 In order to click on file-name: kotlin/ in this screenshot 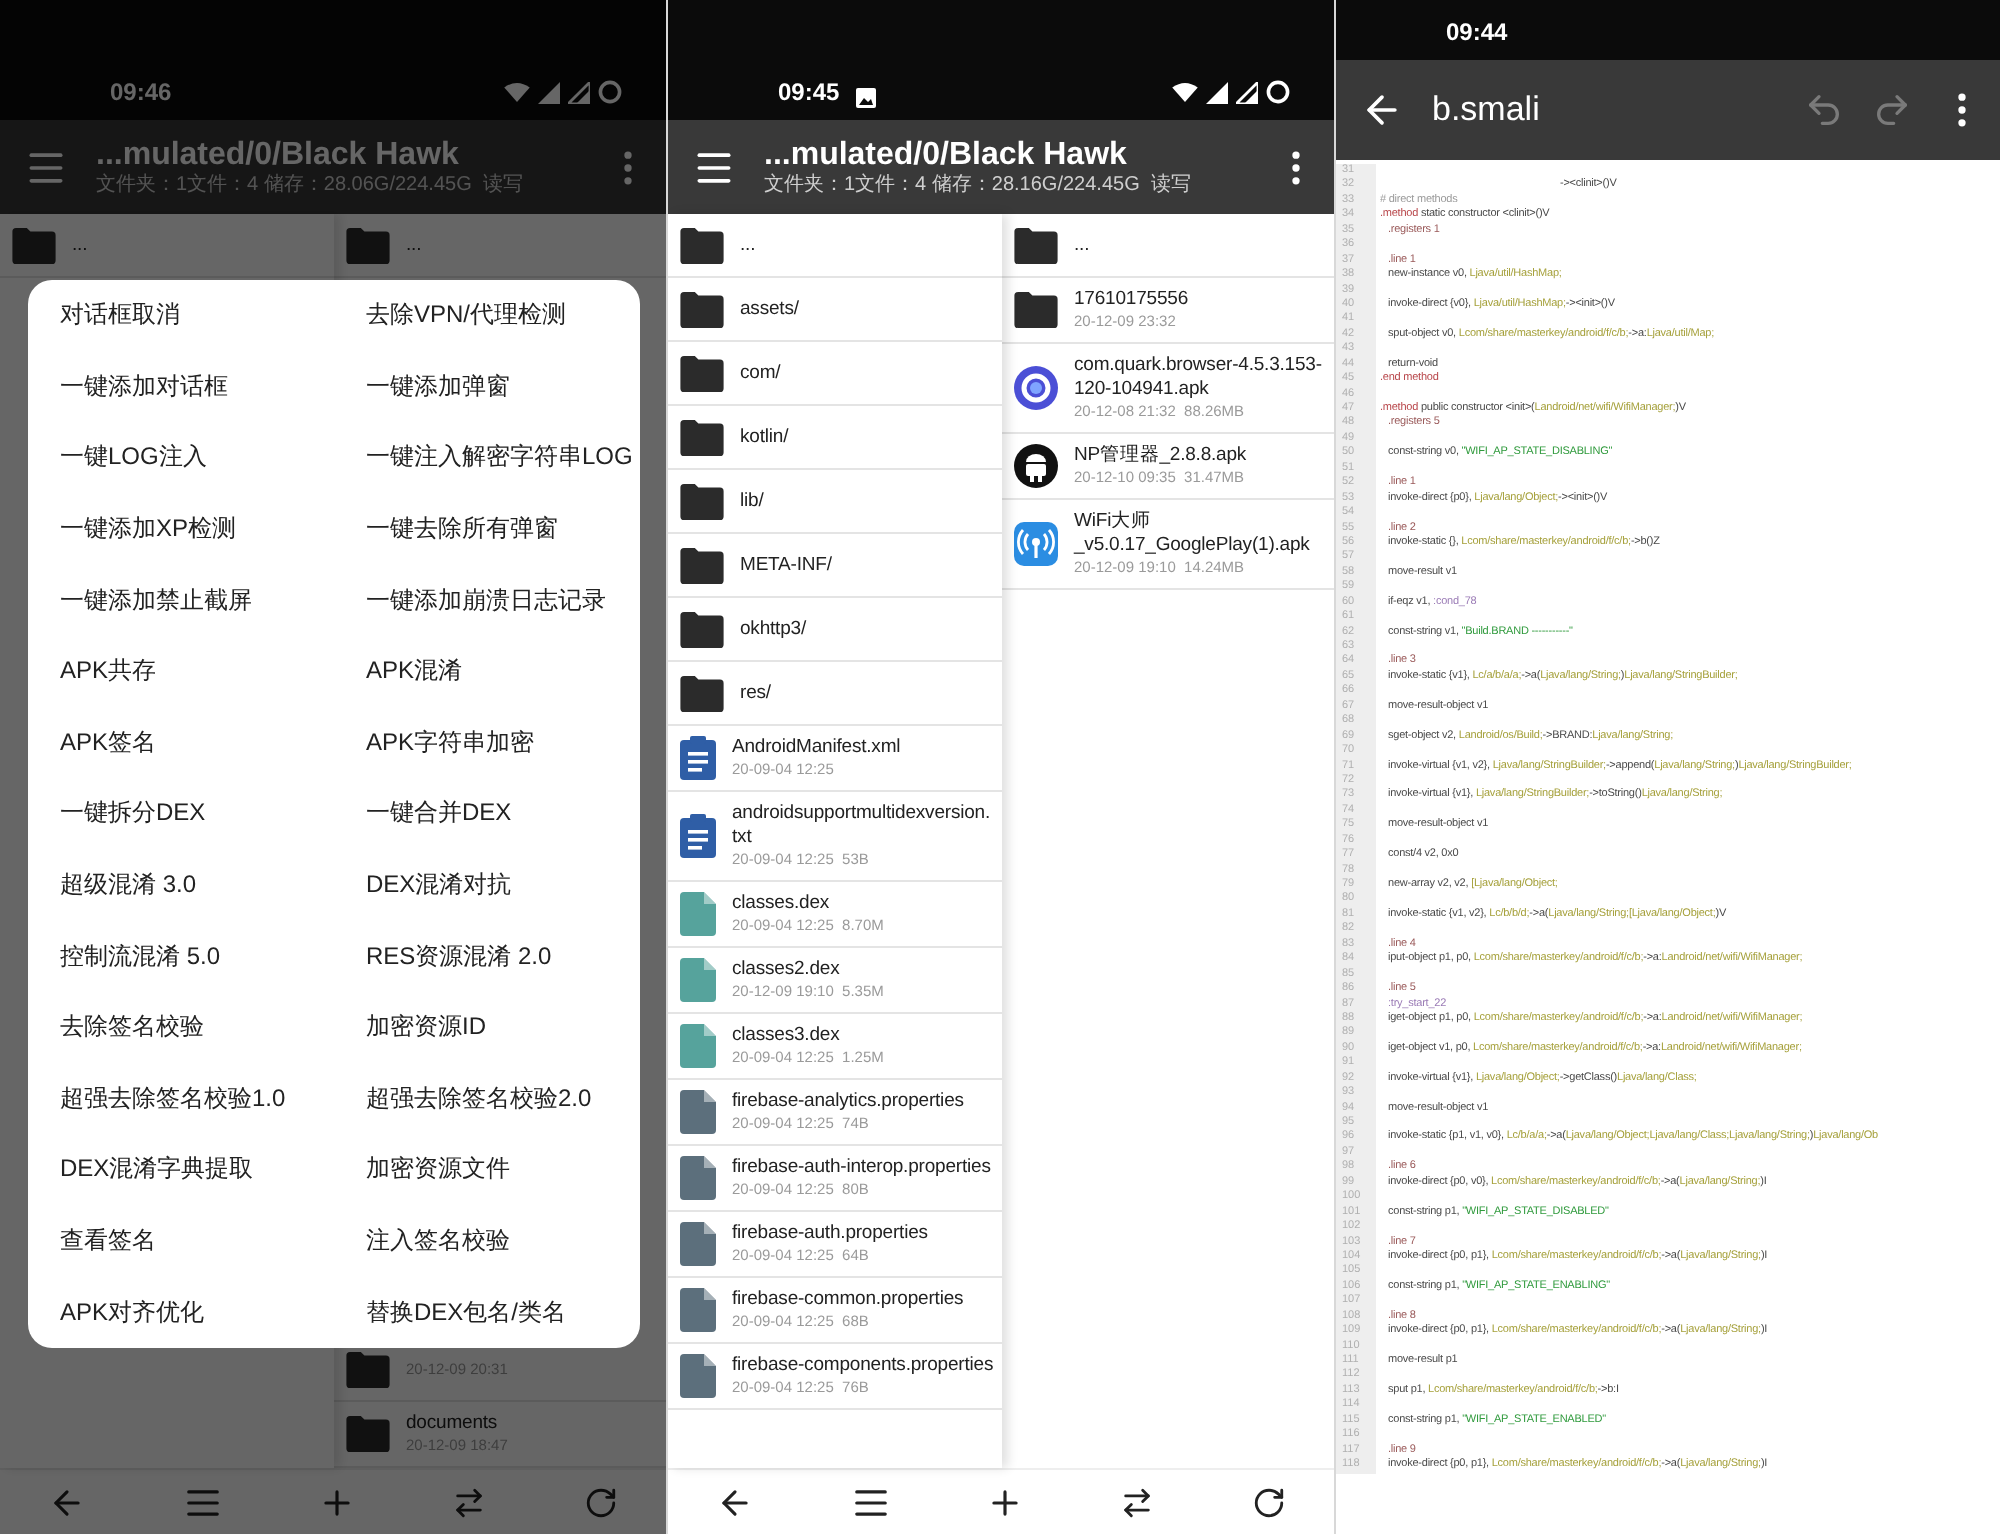, I will do `click(765, 437)`.